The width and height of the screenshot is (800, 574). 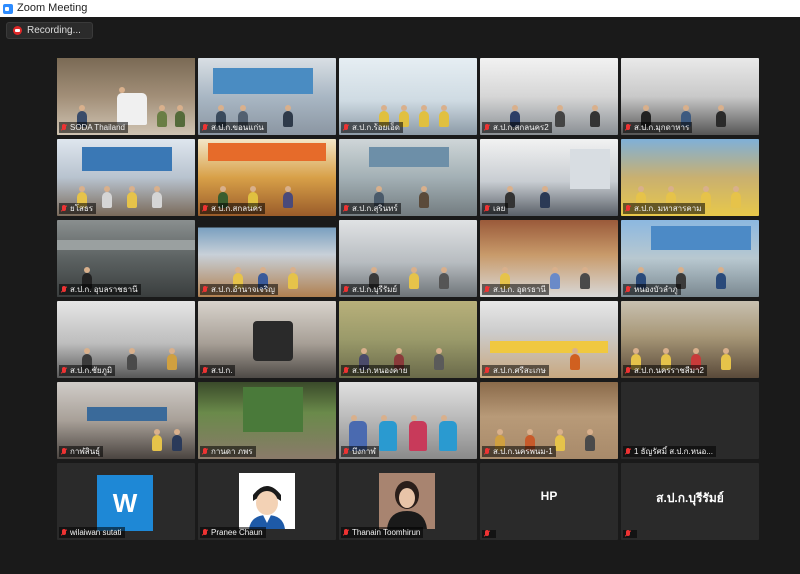 What do you see at coordinates (408, 420) in the screenshot?
I see `video-tile: บึงกาฬ` at bounding box center [408, 420].